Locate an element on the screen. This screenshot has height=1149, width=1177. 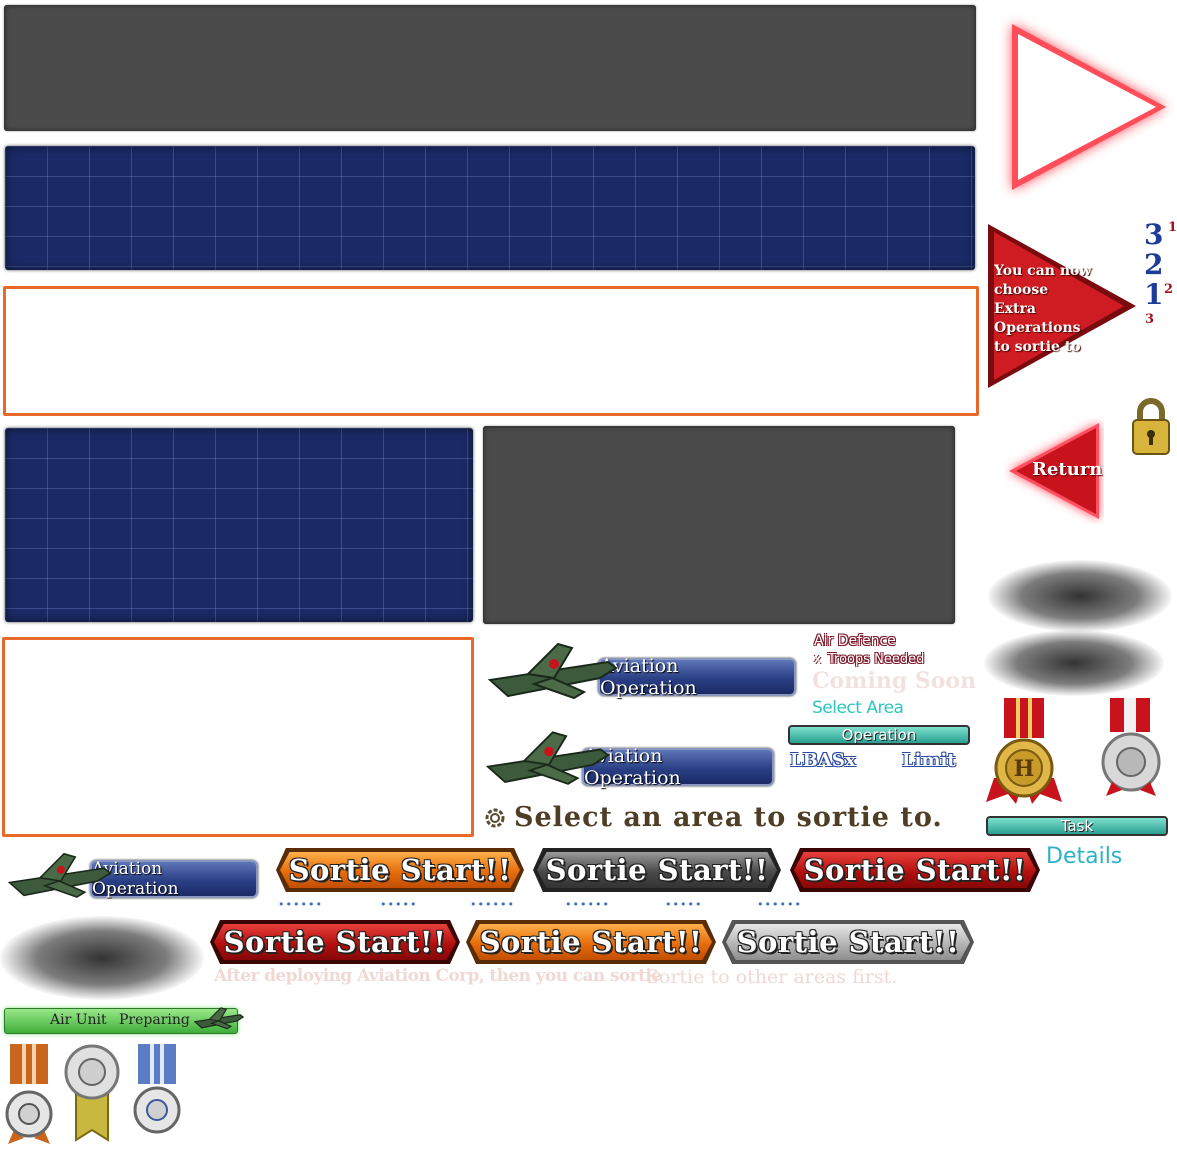
return-label: Return is located at coordinates (1067, 469).